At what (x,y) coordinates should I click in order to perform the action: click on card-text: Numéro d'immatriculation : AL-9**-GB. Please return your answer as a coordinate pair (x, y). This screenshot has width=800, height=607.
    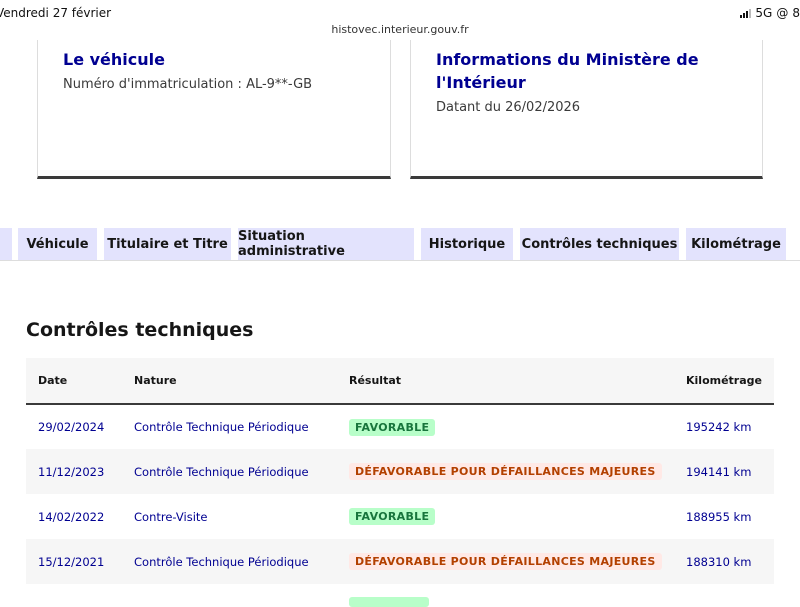
    Looking at the image, I should click on (188, 84).